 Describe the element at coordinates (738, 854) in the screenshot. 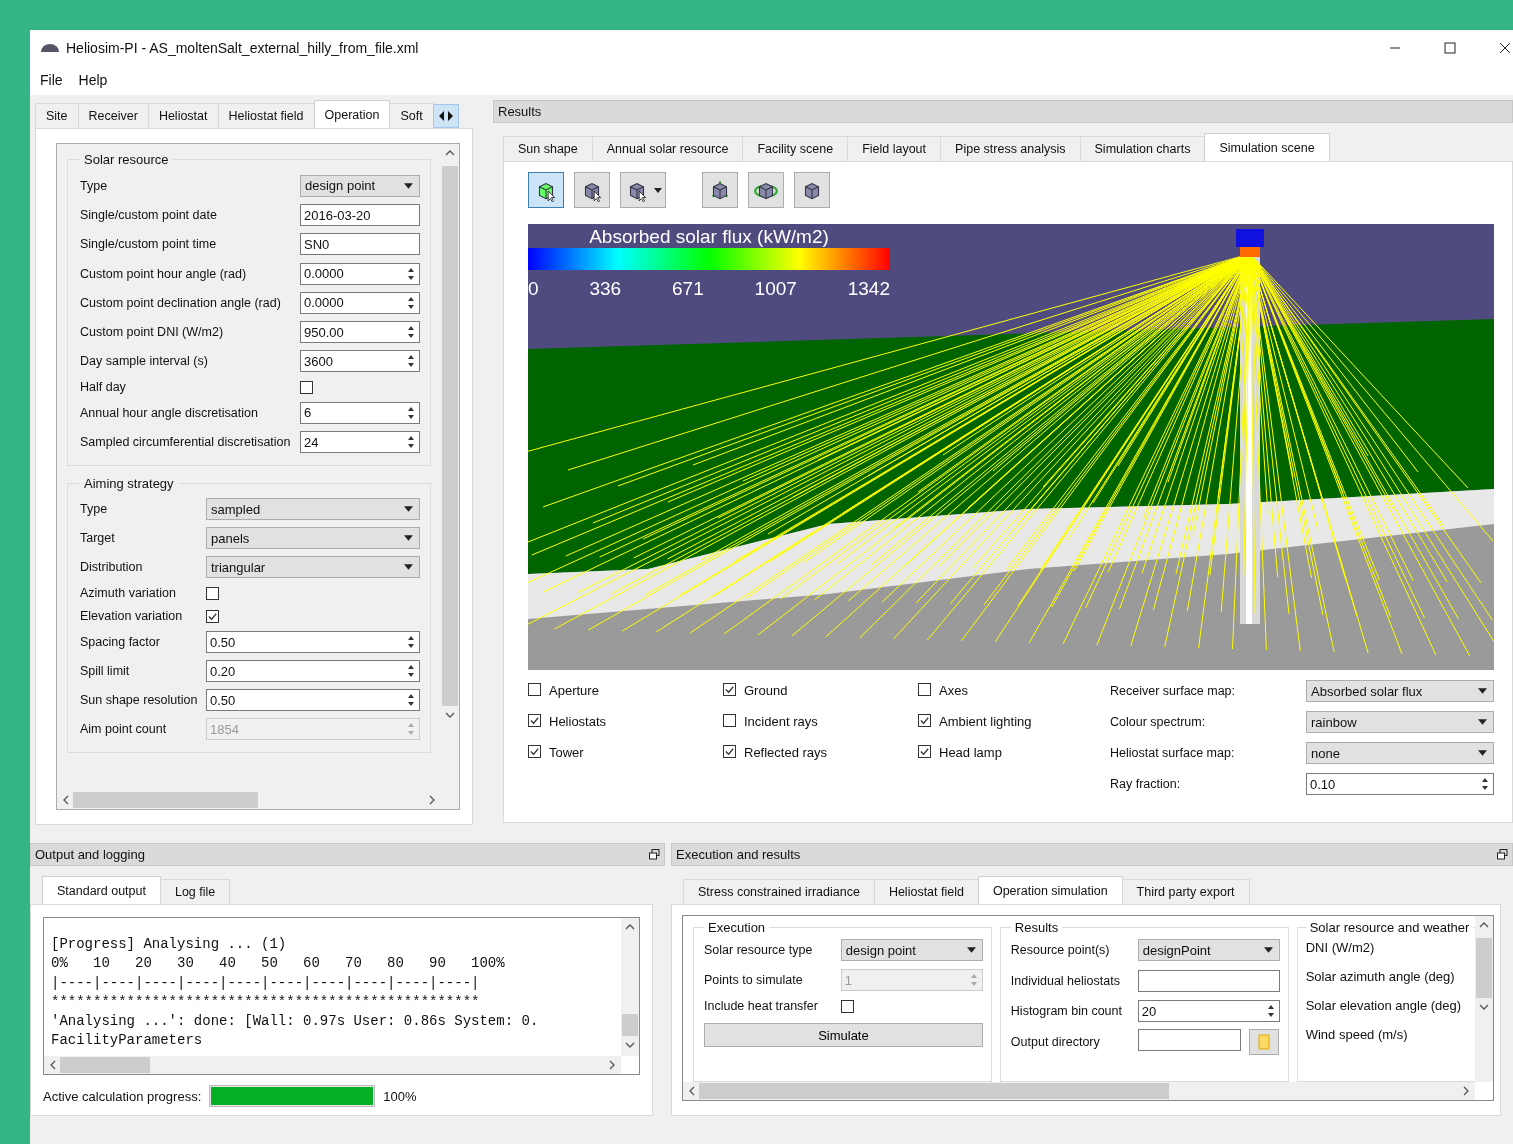

I see `panel-title: Execution and results` at that location.